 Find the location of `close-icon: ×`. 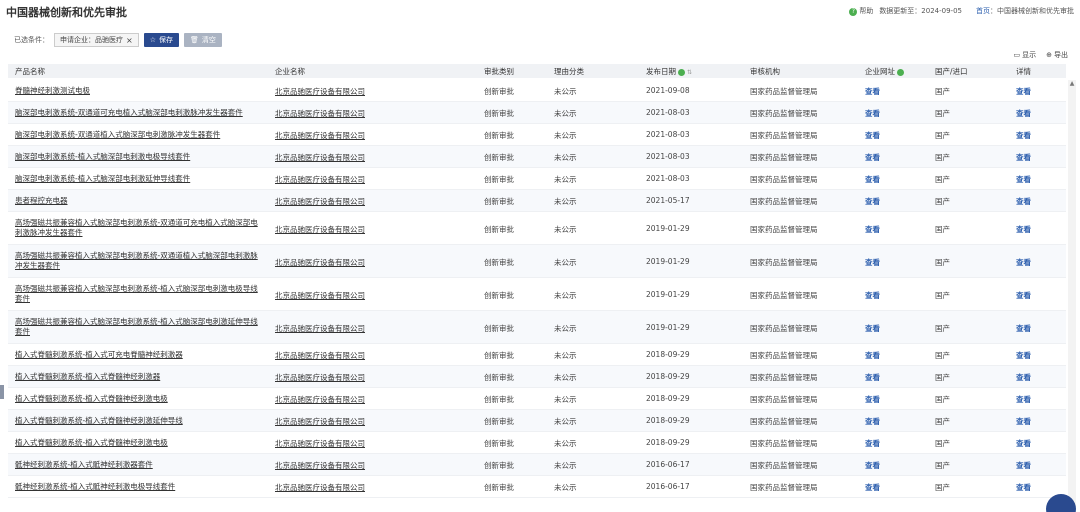

close-icon: × is located at coordinates (129, 40).